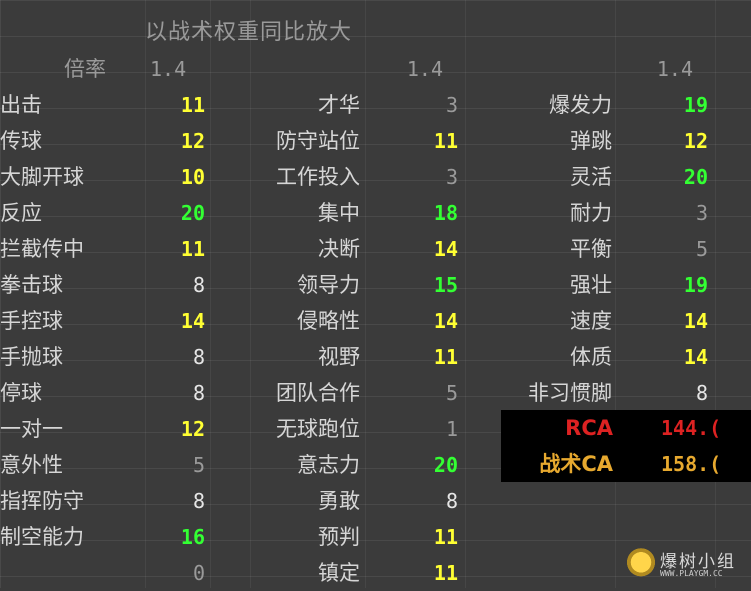 The image size is (751, 591). Describe the element at coordinates (591, 321) in the screenshot. I see `attribute-label: 速度` at that location.